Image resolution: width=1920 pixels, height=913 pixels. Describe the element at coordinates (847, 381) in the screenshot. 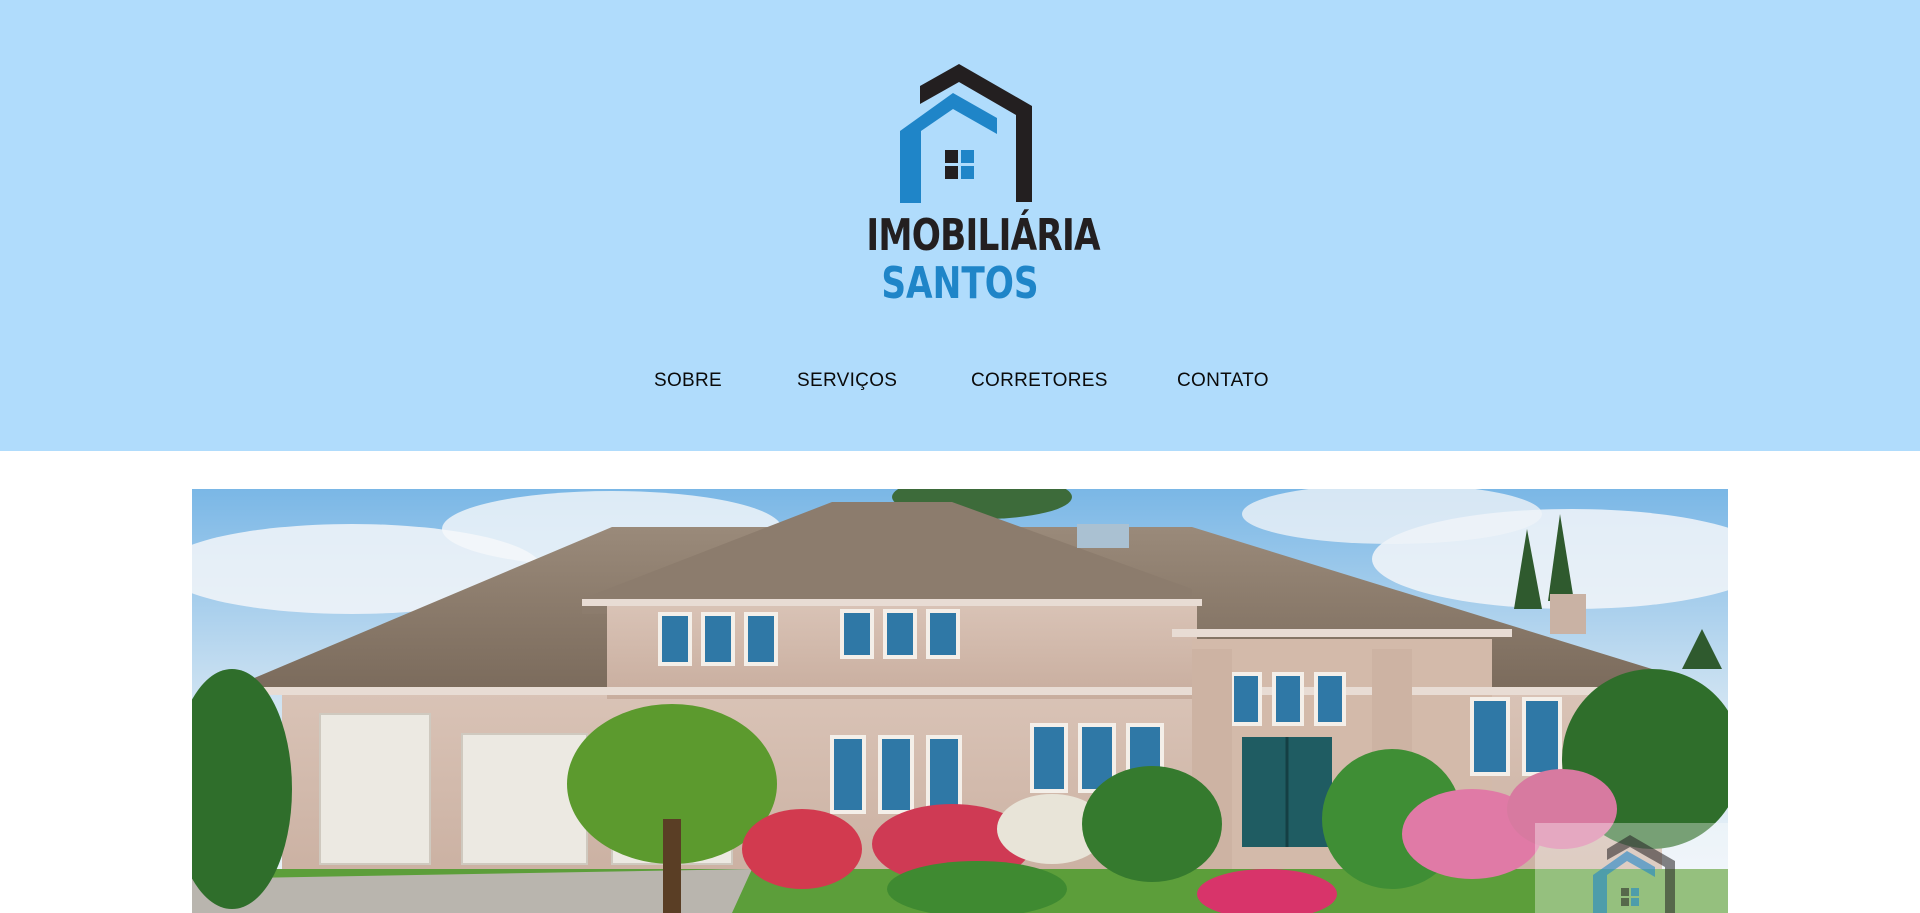

I see `nav-item-servicos: SERVIÇOS` at that location.